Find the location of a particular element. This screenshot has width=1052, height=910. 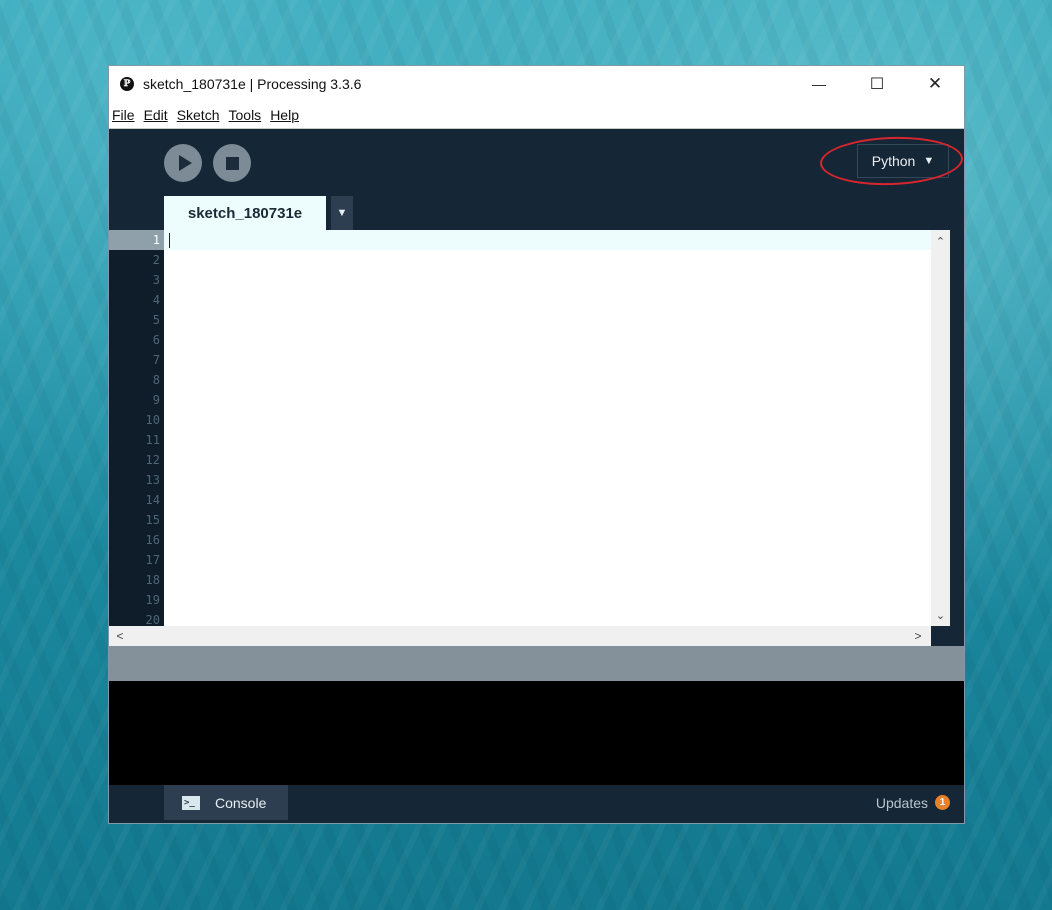

minimize-button: — is located at coordinates (819, 84).